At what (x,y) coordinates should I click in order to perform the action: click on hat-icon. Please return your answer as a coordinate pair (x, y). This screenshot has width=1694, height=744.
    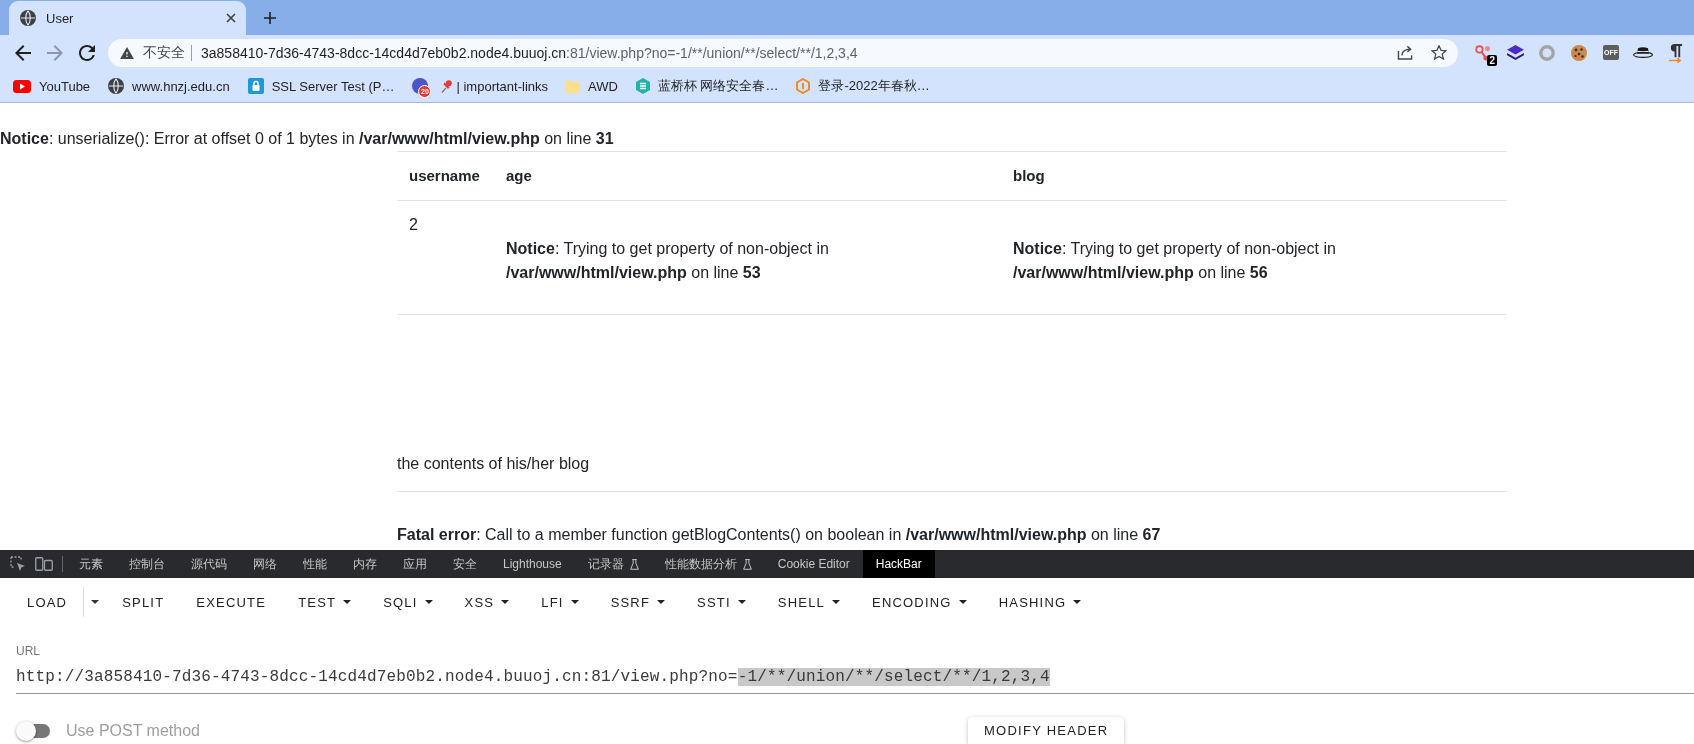
    Looking at the image, I should click on (1643, 52).